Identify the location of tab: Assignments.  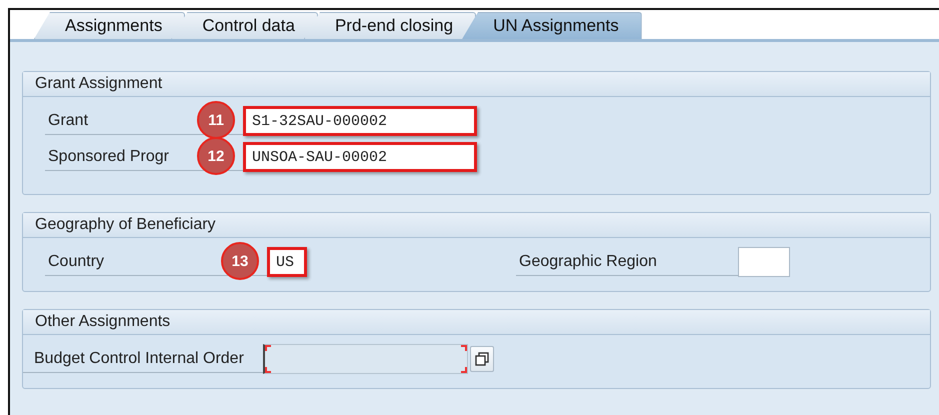
(110, 25).